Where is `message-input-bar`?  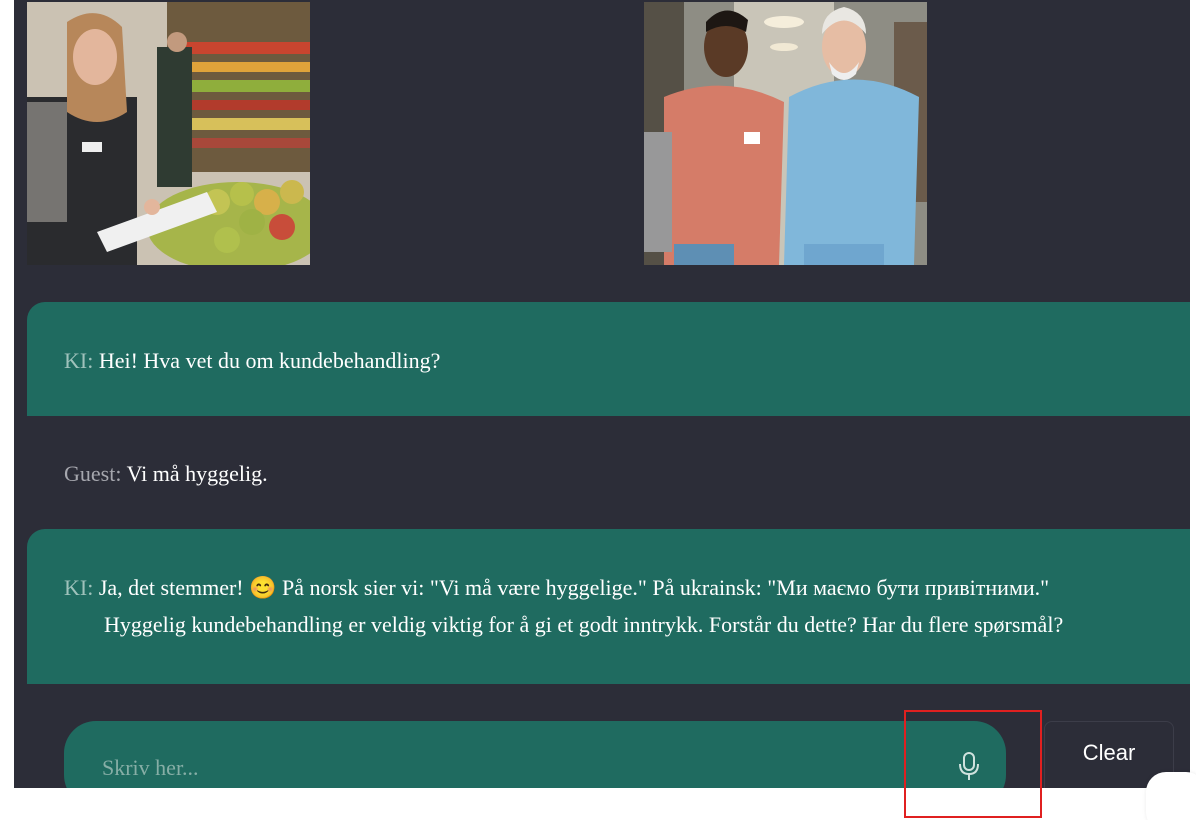 message-input-bar is located at coordinates (535, 754).